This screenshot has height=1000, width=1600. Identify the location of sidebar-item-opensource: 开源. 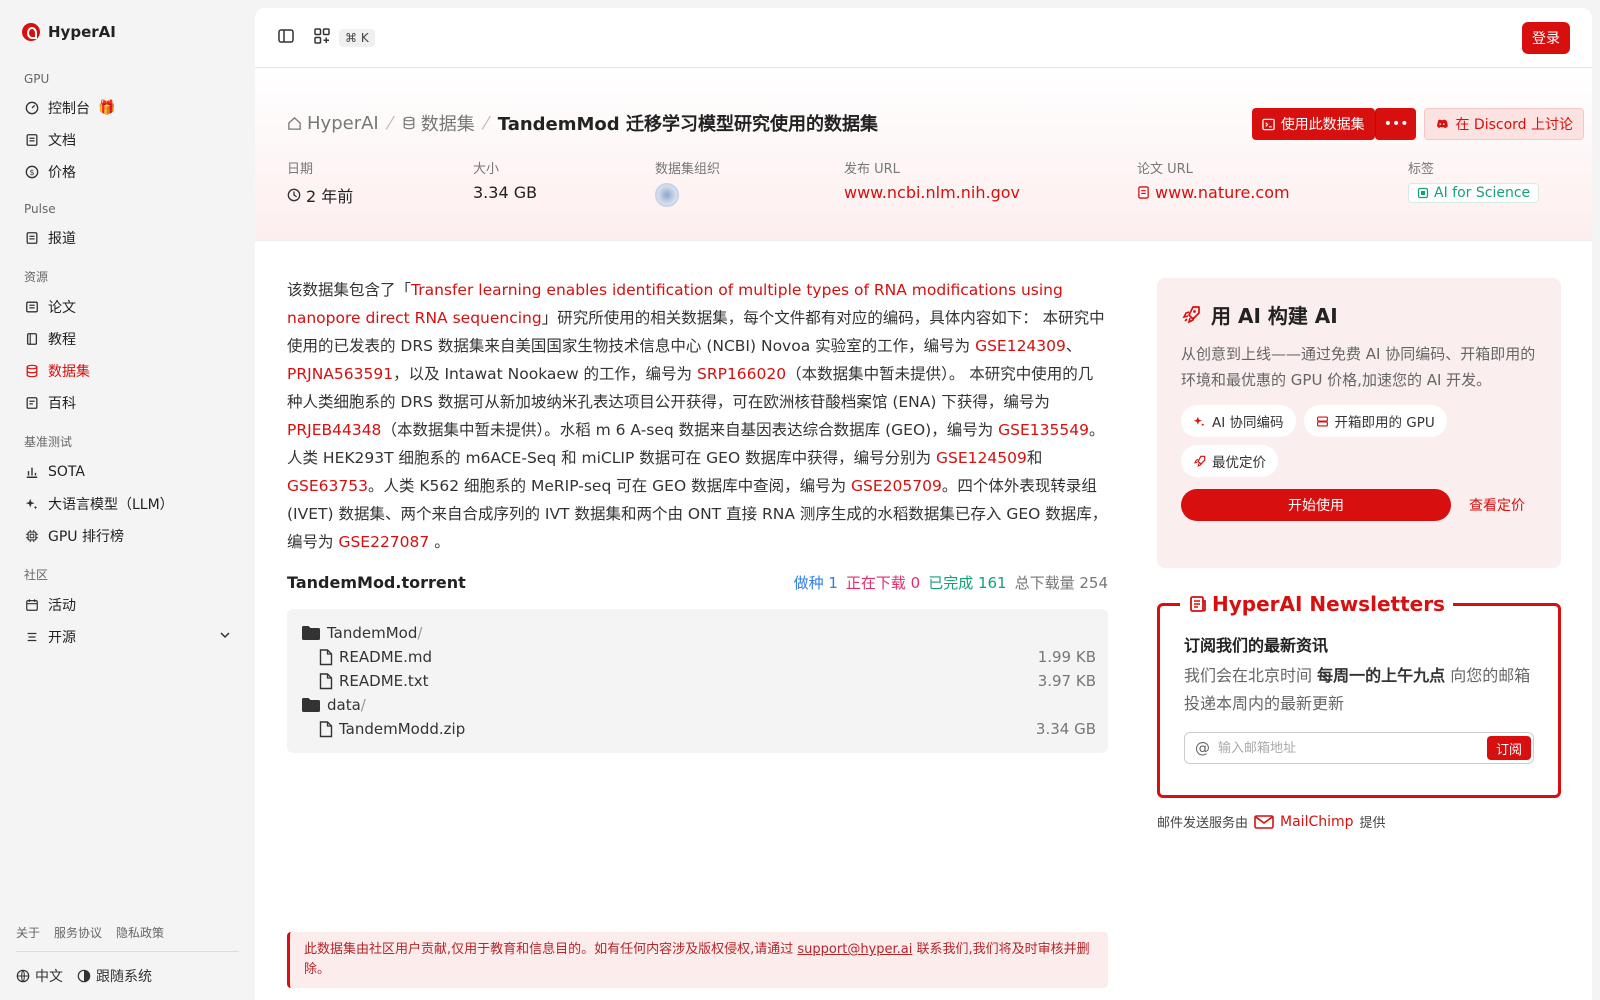
(127, 637).